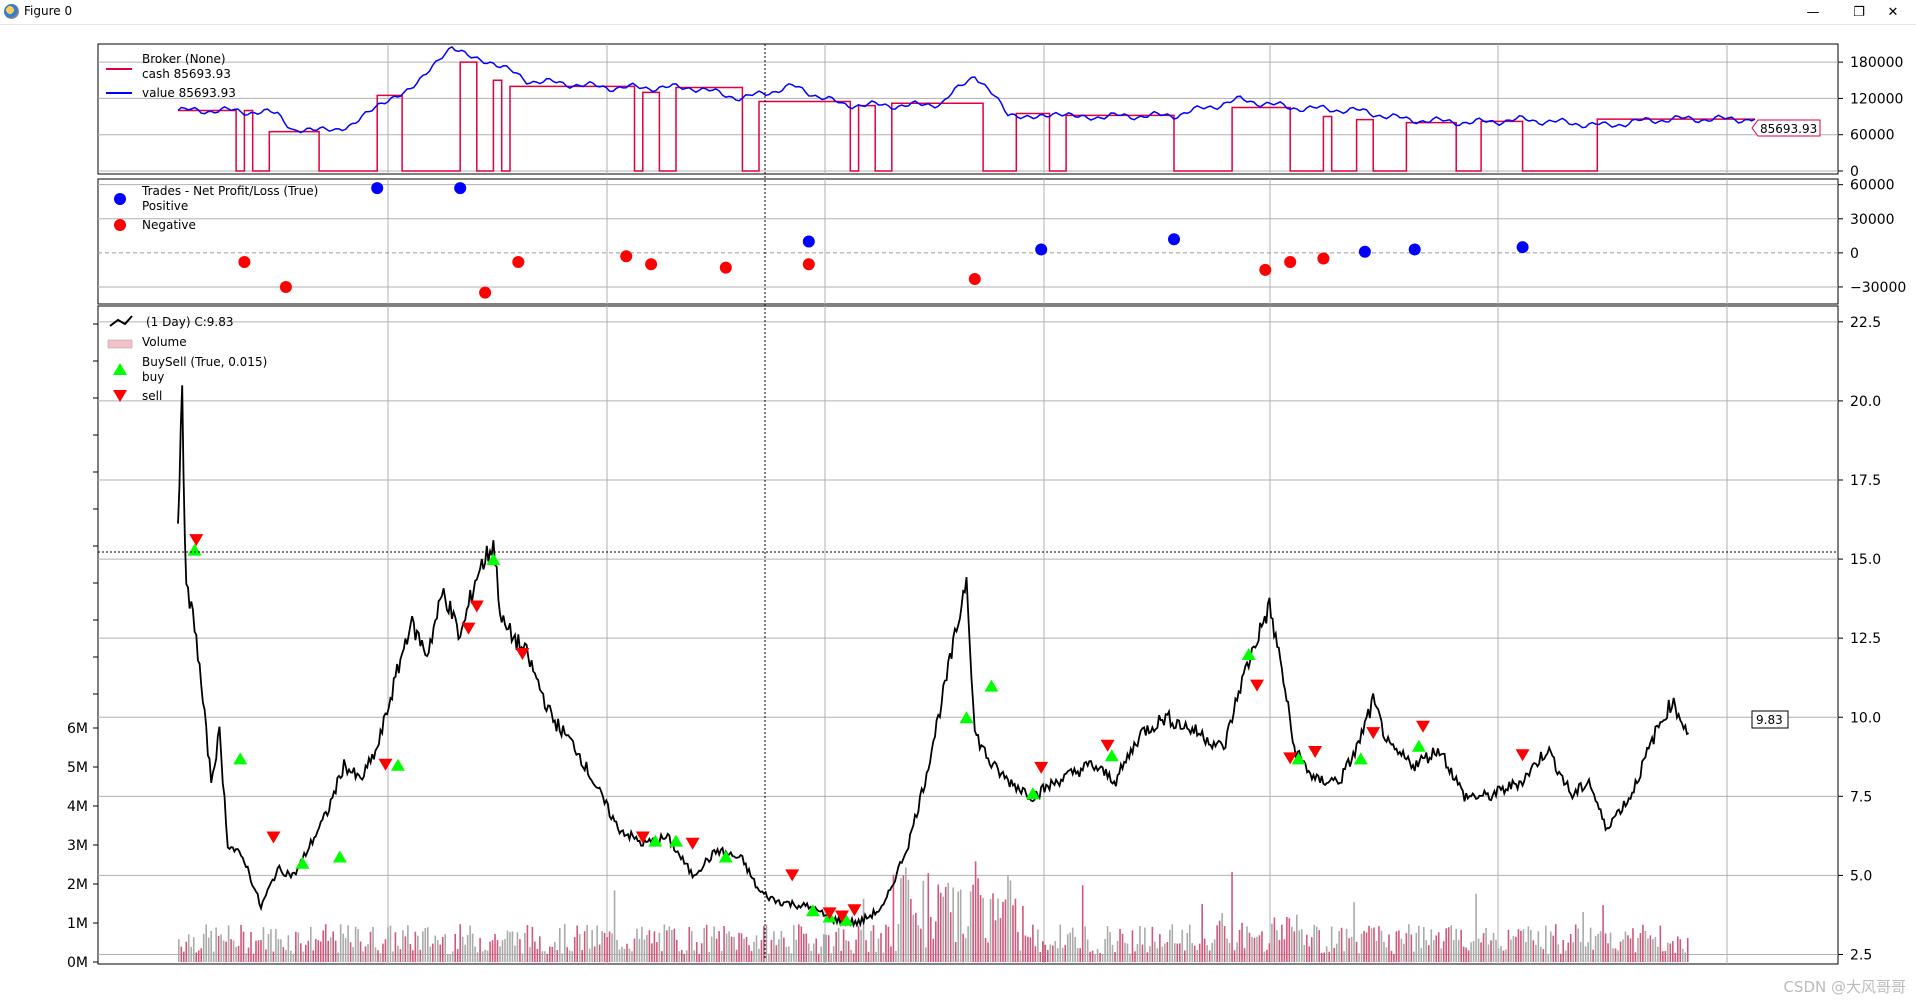  I want to click on minimize-button: —, so click(1813, 12).